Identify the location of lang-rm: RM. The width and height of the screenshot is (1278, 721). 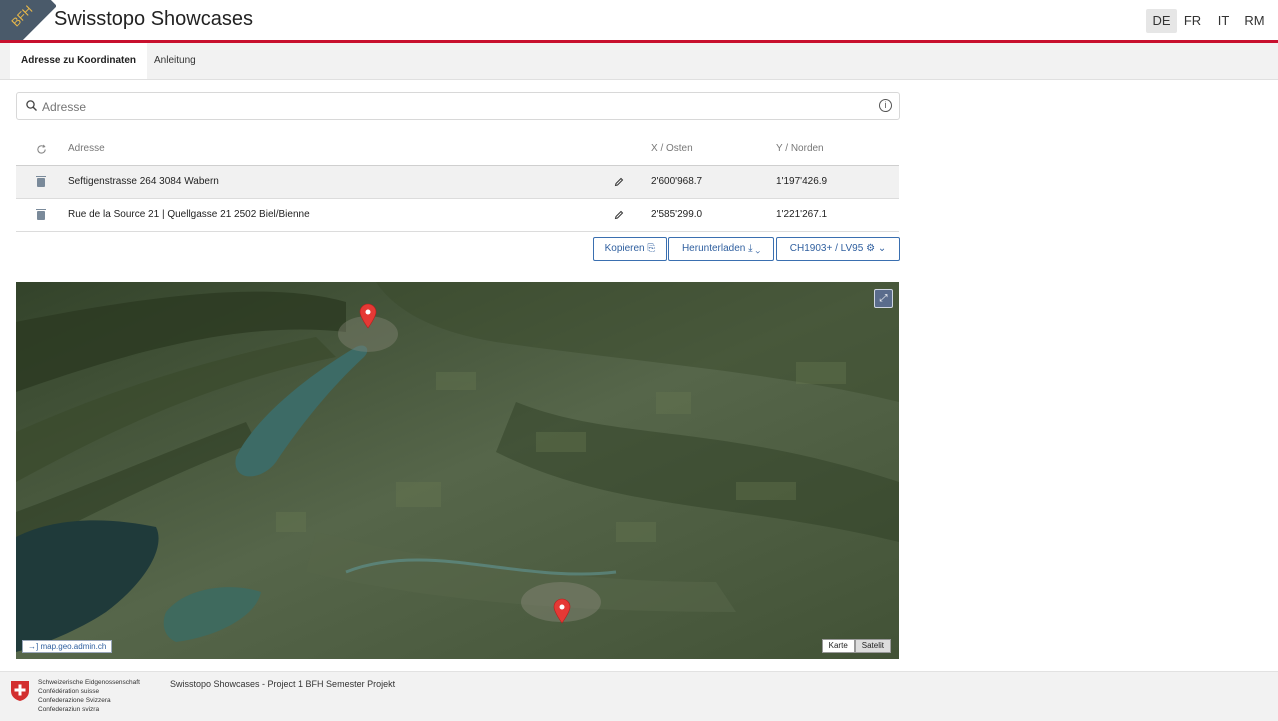
(1254, 21).